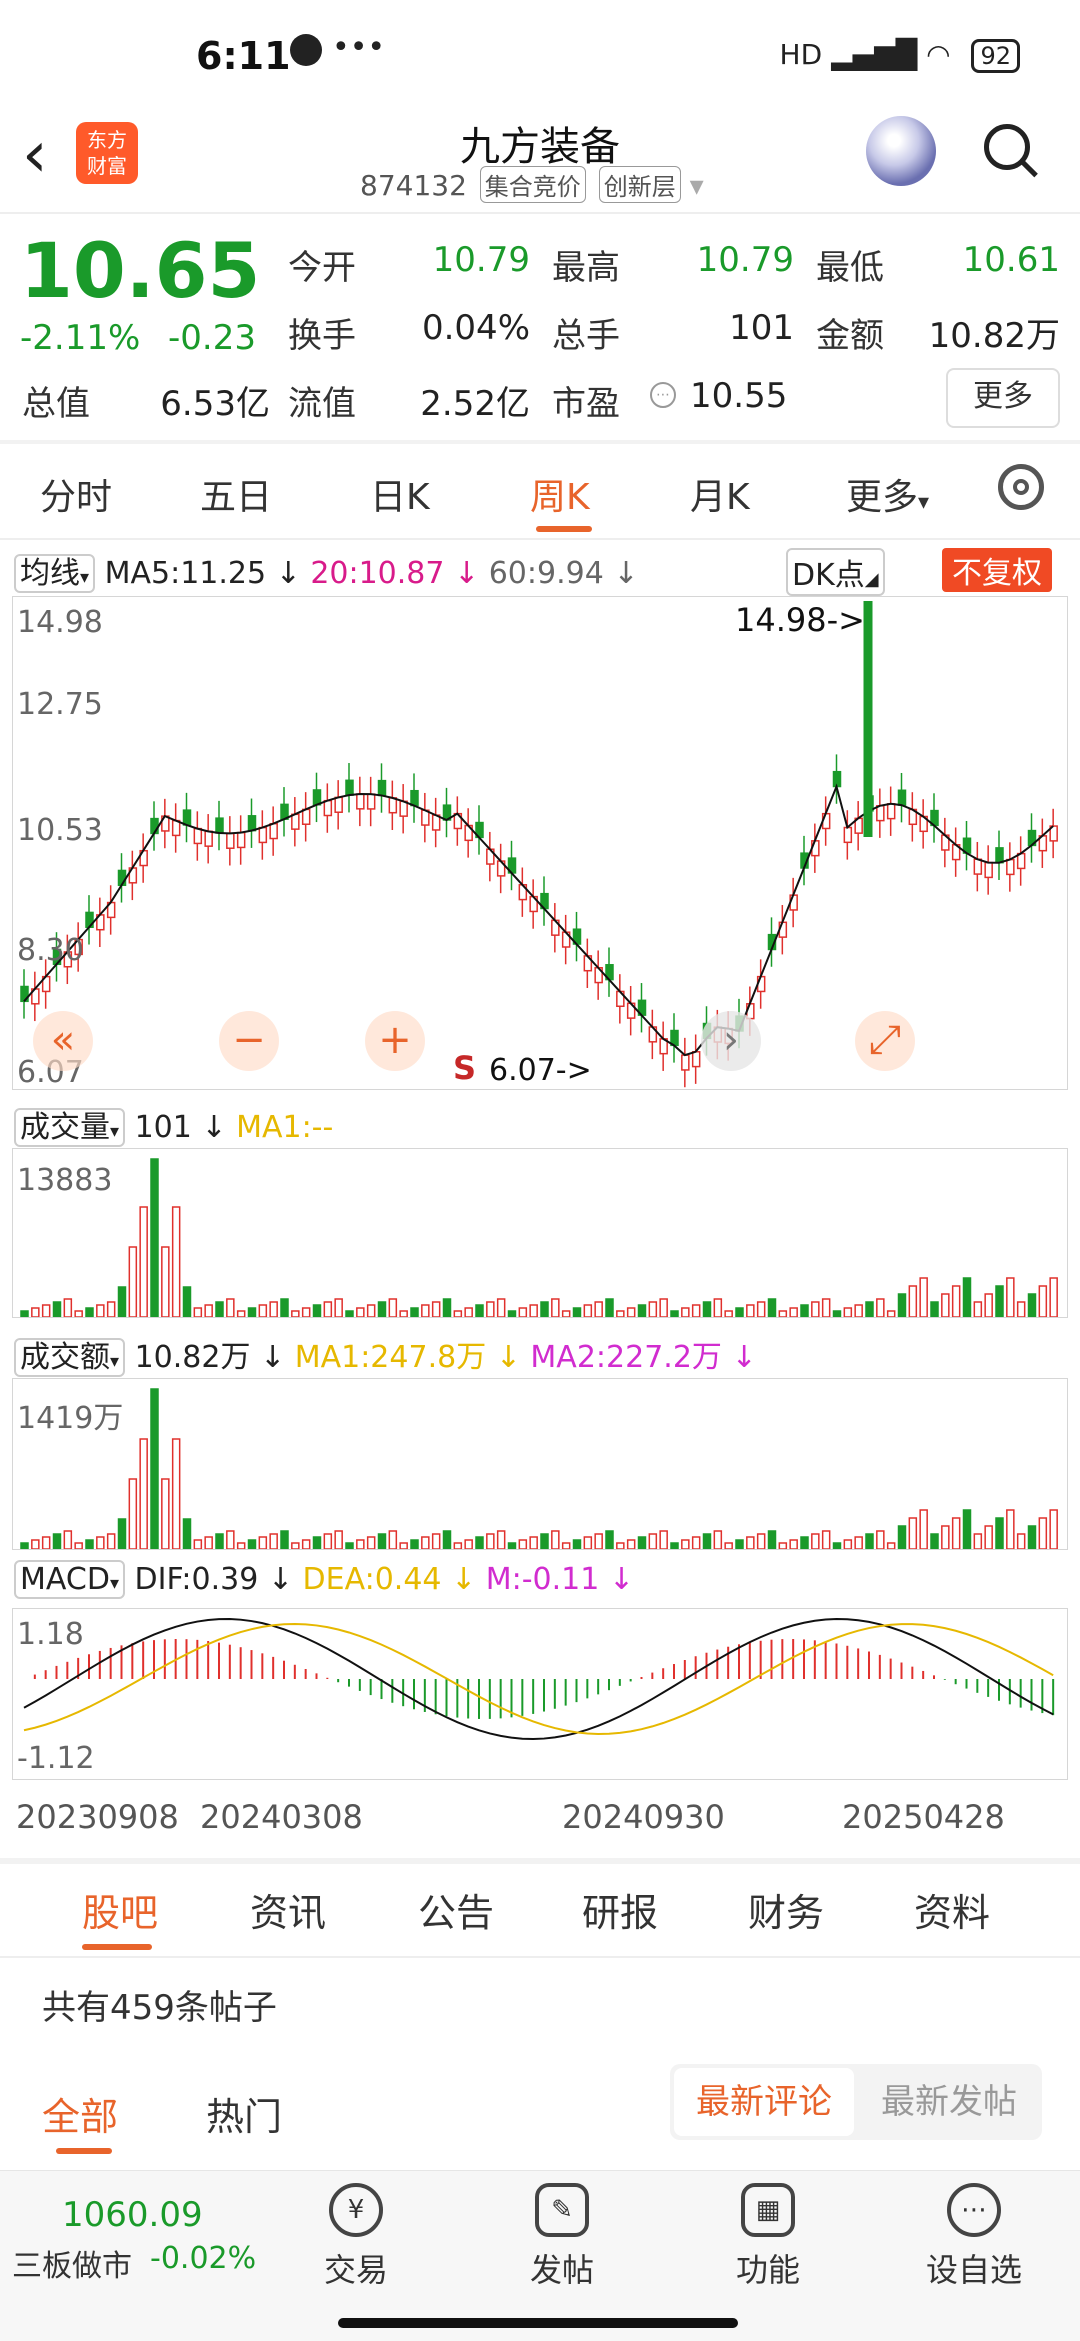  What do you see at coordinates (356, 2237) in the screenshot?
I see `nav-trade: ¥ 交易` at bounding box center [356, 2237].